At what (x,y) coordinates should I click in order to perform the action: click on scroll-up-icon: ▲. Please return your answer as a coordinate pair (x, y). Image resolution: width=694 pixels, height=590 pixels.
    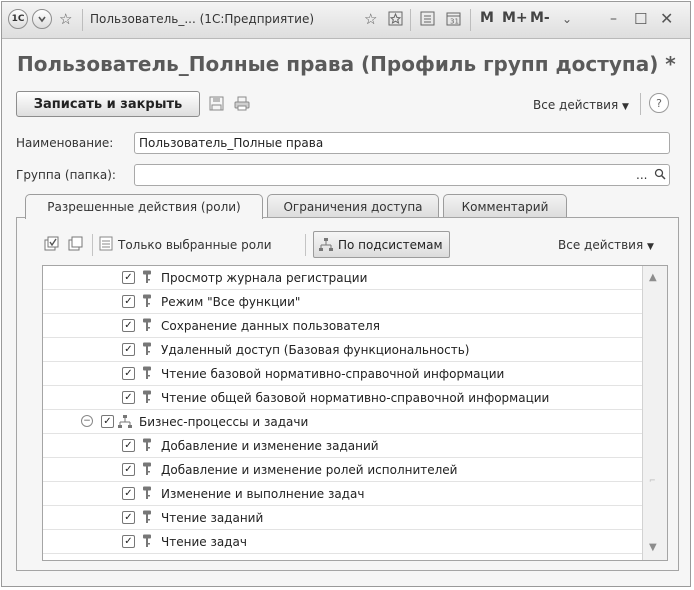
    Looking at the image, I should click on (653, 277).